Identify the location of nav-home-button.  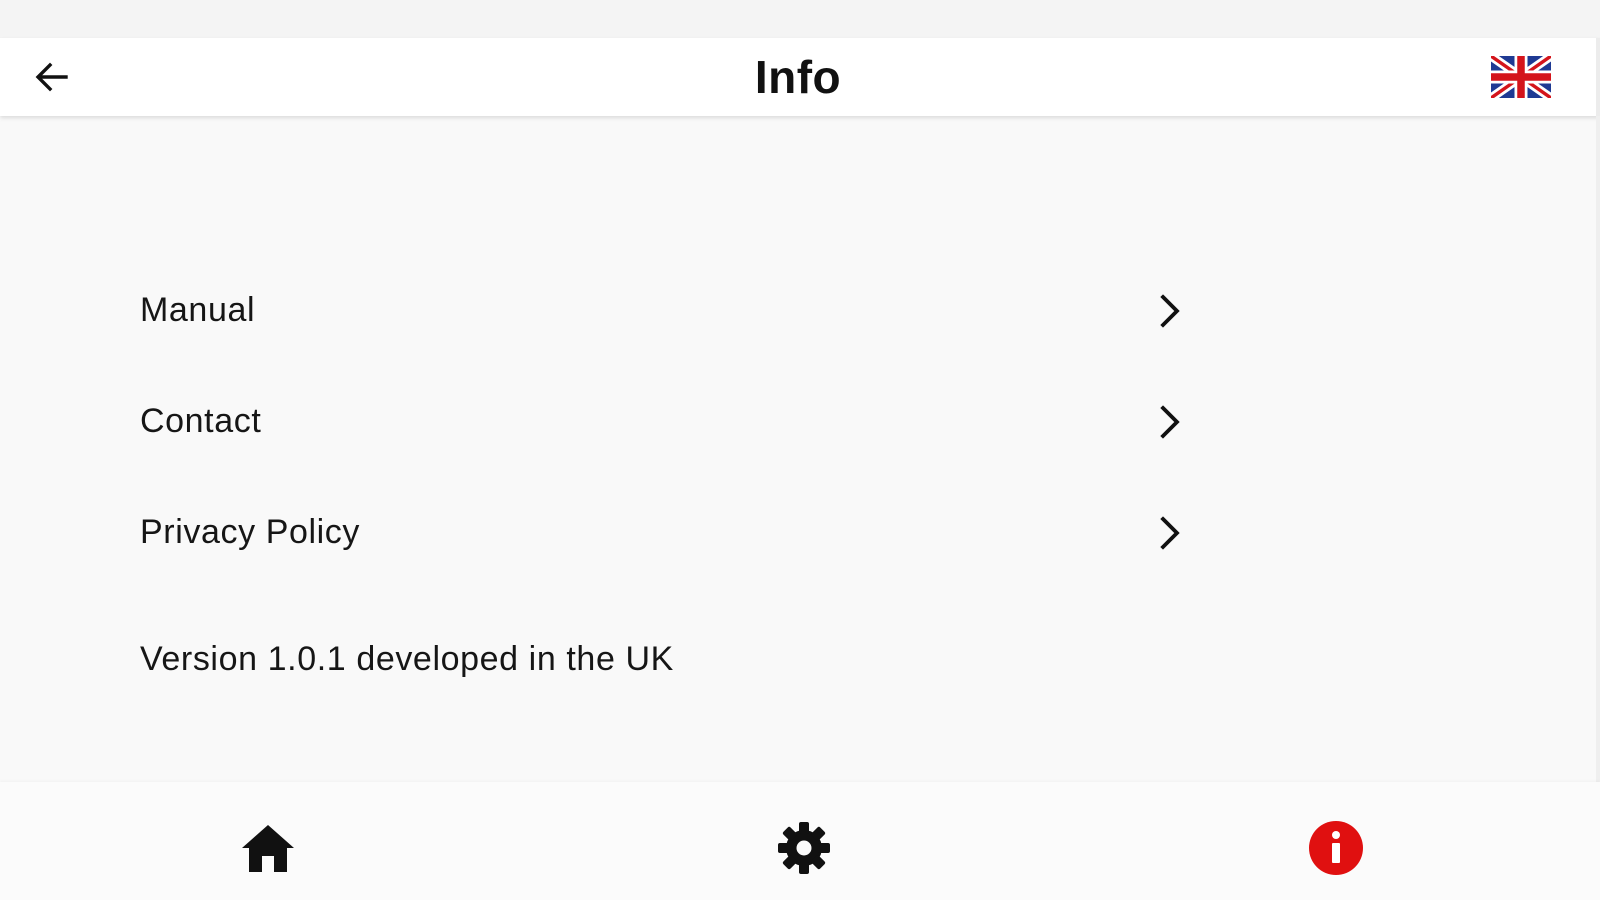
(268, 848).